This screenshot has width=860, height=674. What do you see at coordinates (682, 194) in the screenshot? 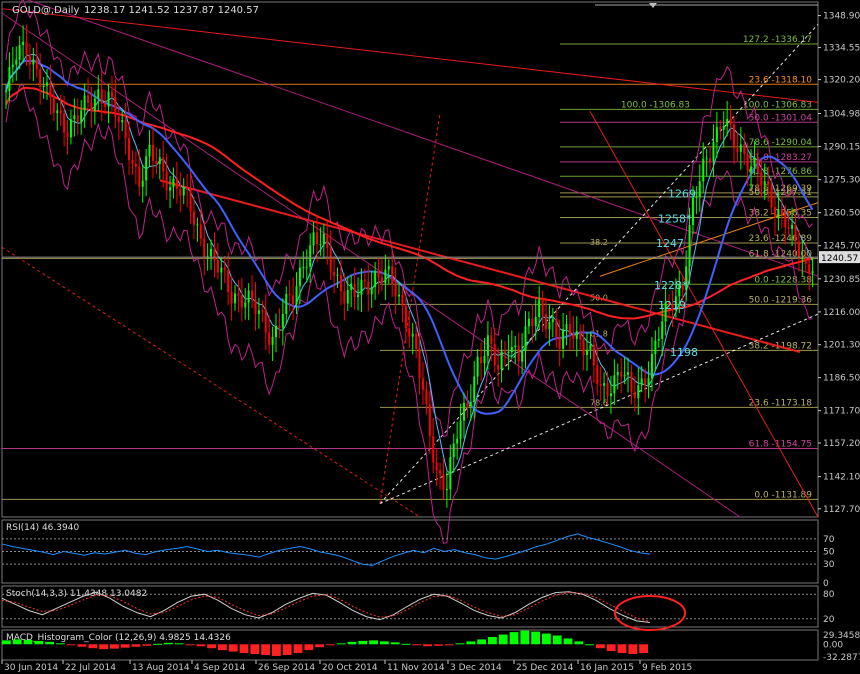
I see `price-annotation: 1269` at bounding box center [682, 194].